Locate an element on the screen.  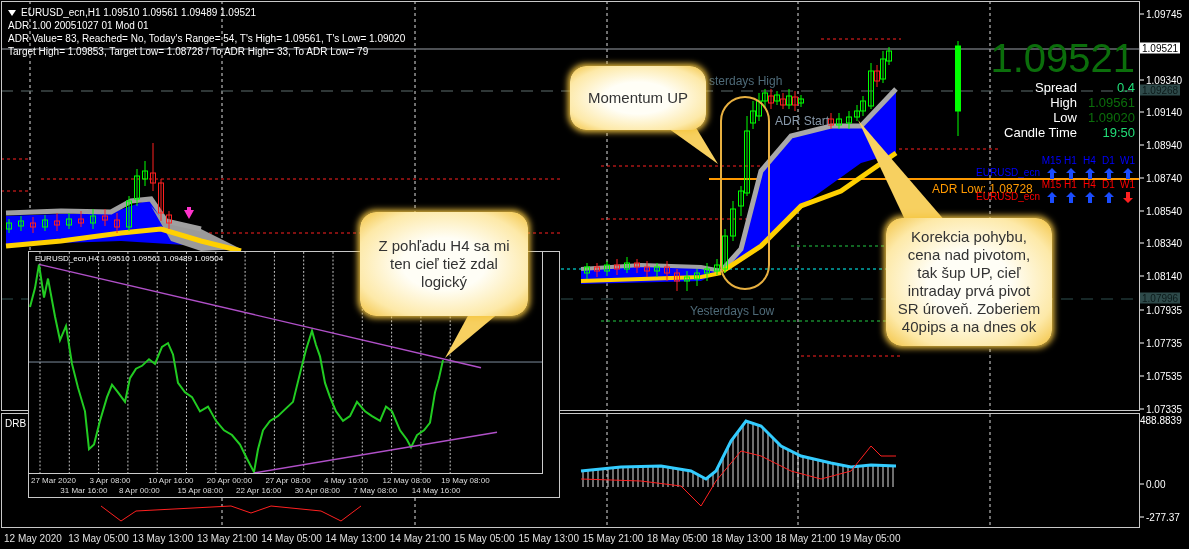
callout-bubble: Z pohľadu H4 sa mi ten cieľ tiež zdal logický is located at coordinates (444, 264).